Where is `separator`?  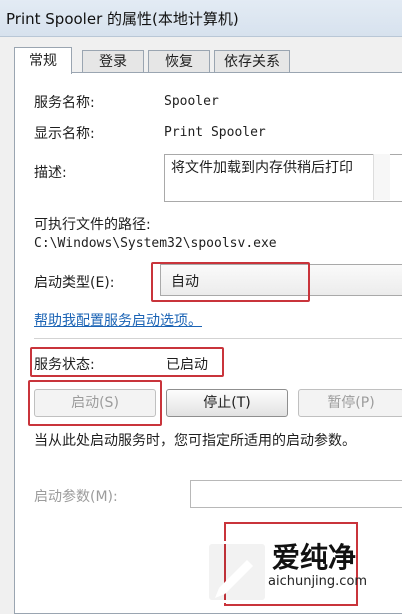 separator is located at coordinates (218, 338).